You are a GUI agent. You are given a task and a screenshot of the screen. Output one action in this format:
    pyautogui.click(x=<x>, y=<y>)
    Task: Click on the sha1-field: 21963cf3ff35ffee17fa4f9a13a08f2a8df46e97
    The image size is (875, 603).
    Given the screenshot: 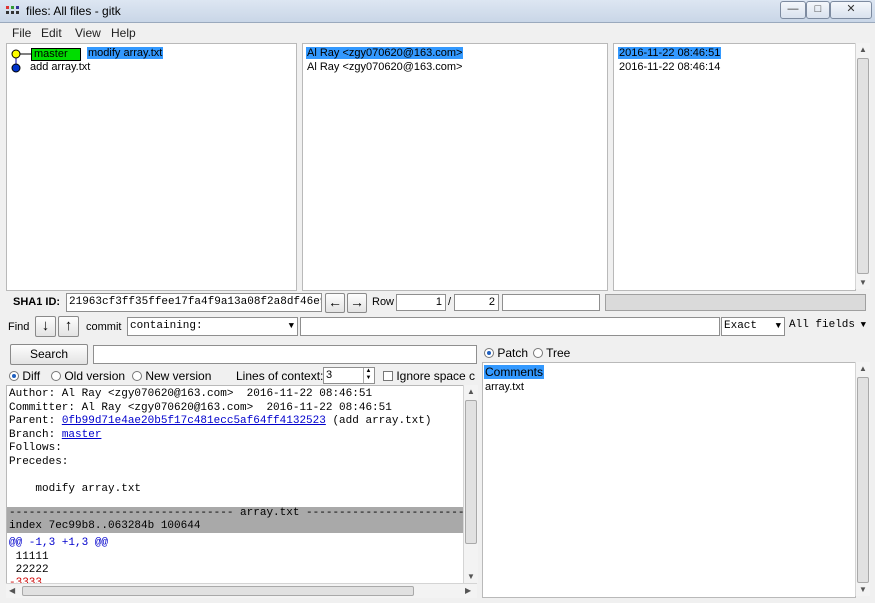 What is the action you would take?
    pyautogui.click(x=194, y=302)
    